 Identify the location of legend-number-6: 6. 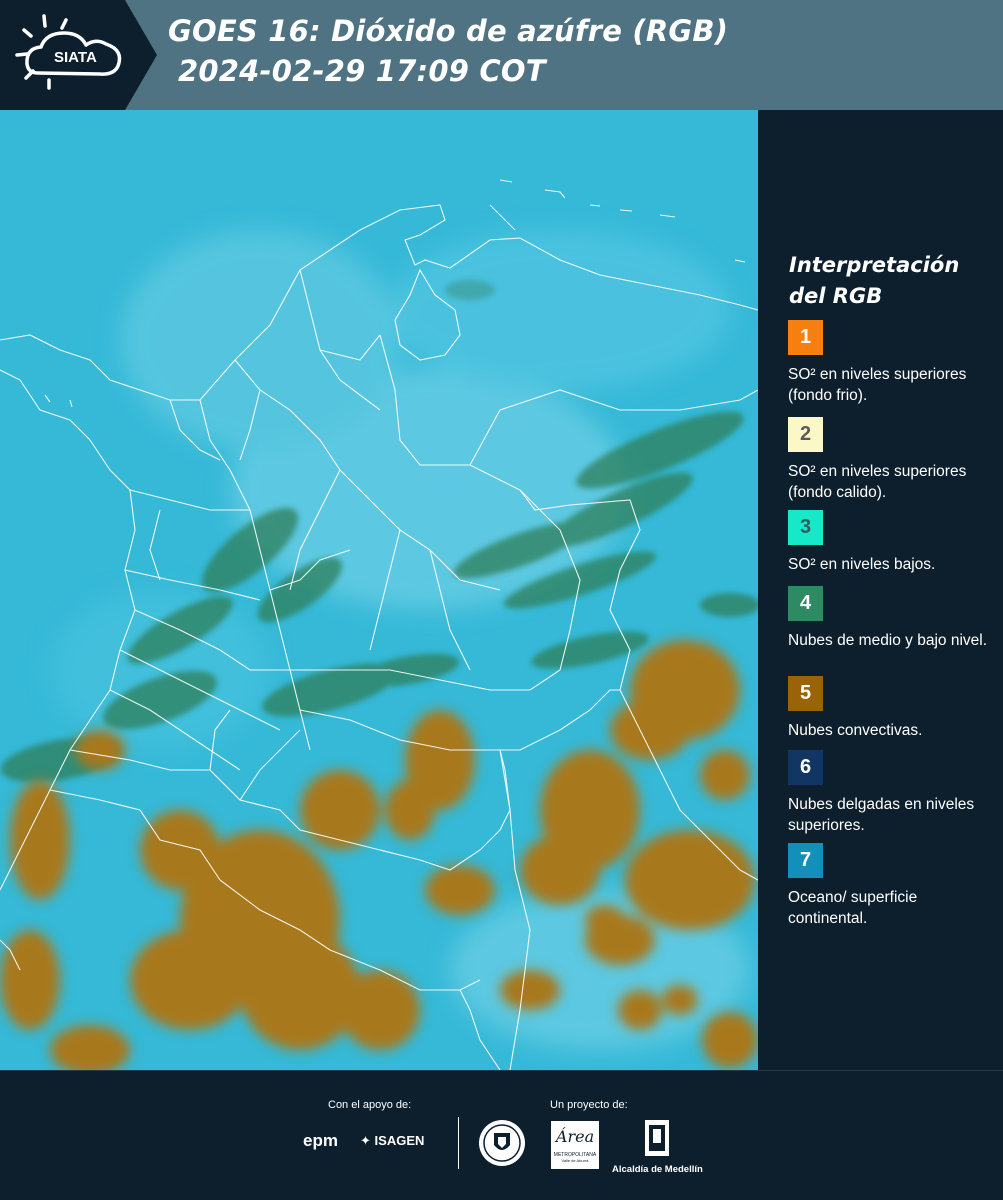
(805, 767).